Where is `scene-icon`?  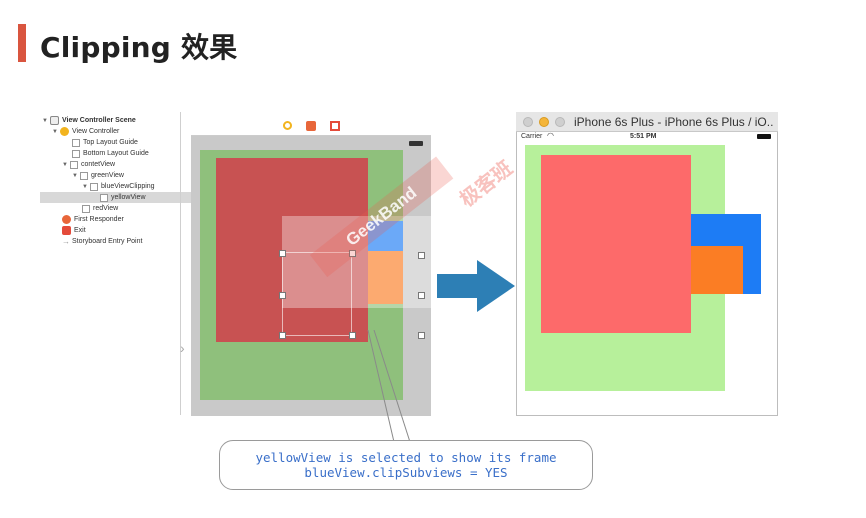
scene-icon is located at coordinates (54, 120).